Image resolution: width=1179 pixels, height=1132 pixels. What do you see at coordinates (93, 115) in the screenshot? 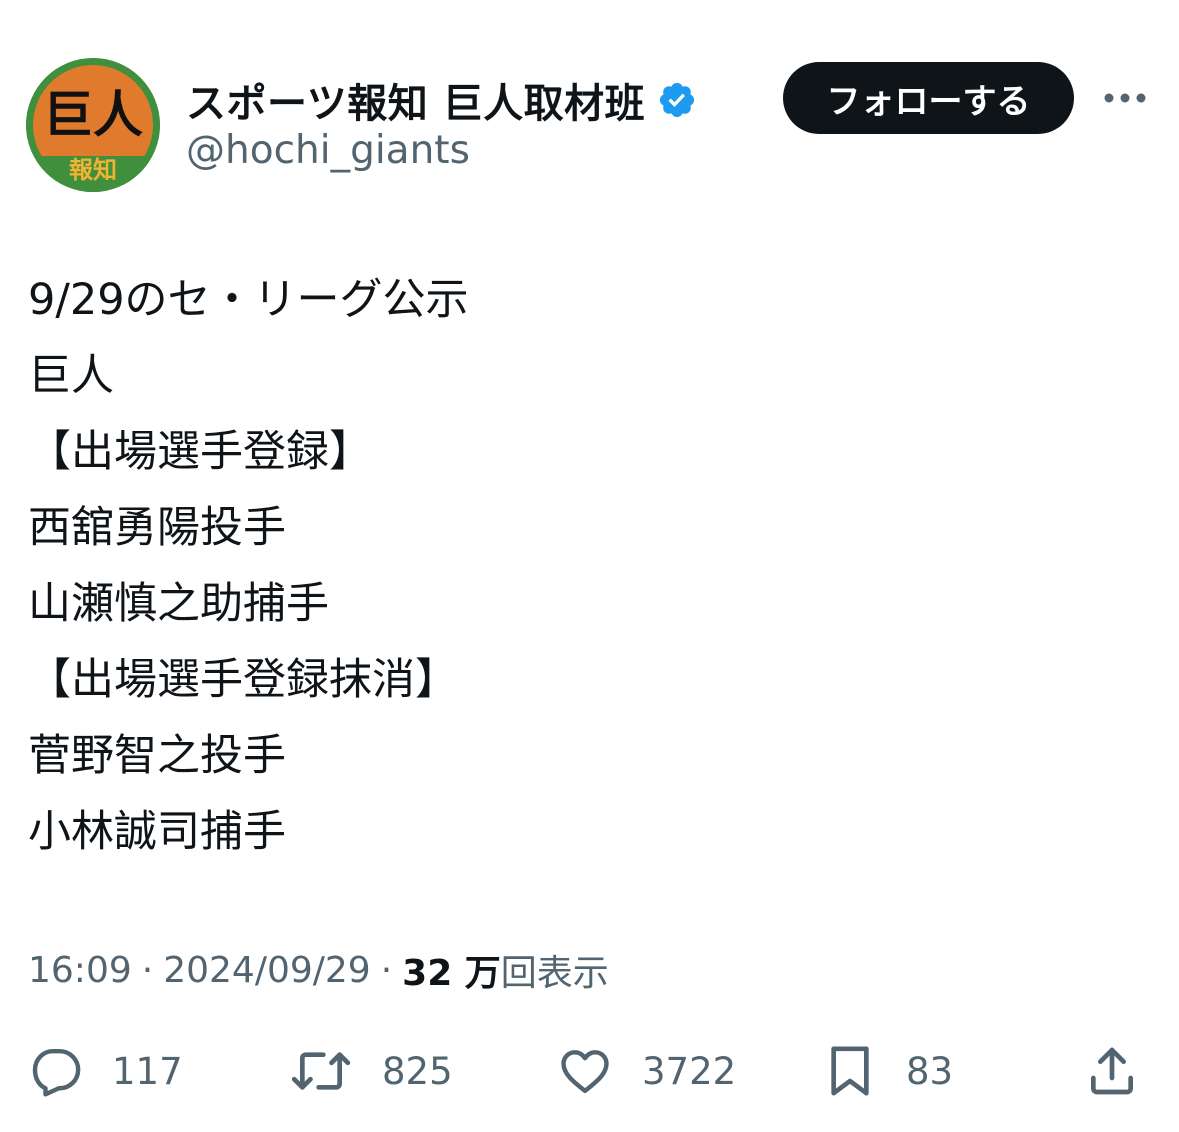
I see `avatar-main-text: 巨人` at bounding box center [93, 115].